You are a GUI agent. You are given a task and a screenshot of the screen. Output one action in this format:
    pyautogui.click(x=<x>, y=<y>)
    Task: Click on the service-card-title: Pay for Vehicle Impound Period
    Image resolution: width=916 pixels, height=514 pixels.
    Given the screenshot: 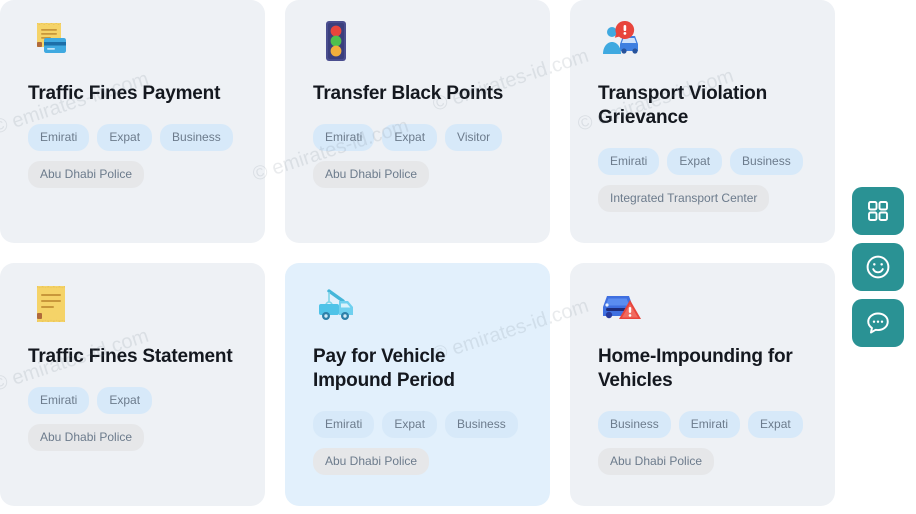 What is the action you would take?
    pyautogui.click(x=384, y=368)
    